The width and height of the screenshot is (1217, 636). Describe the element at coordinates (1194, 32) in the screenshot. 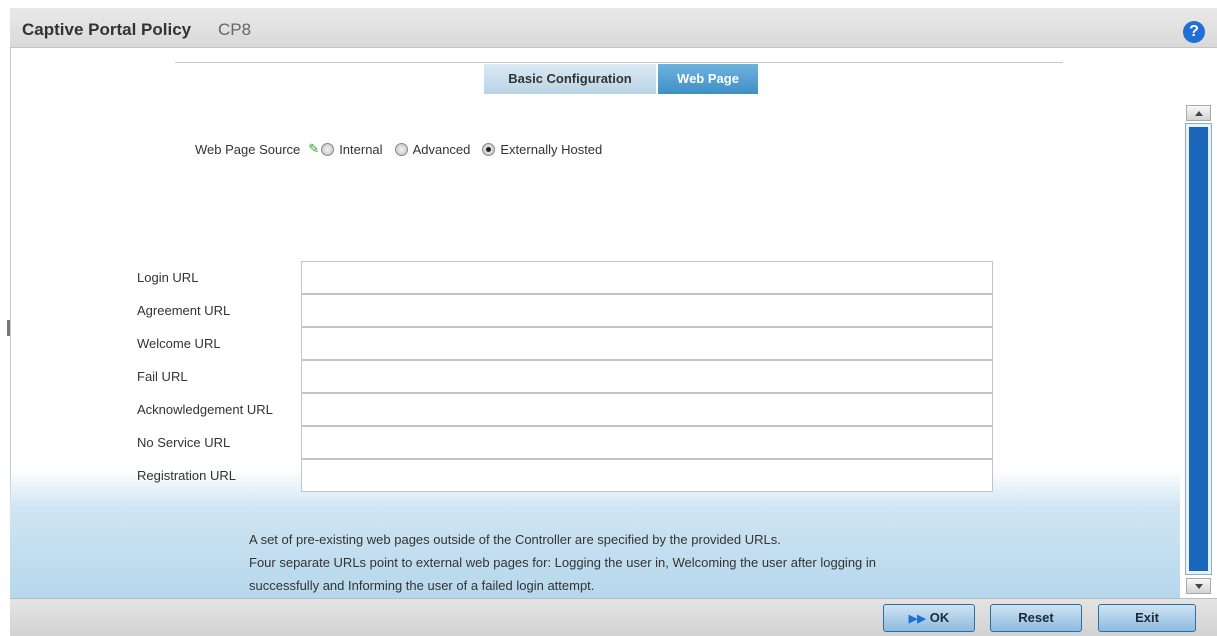

I see `help-icon: ?` at that location.